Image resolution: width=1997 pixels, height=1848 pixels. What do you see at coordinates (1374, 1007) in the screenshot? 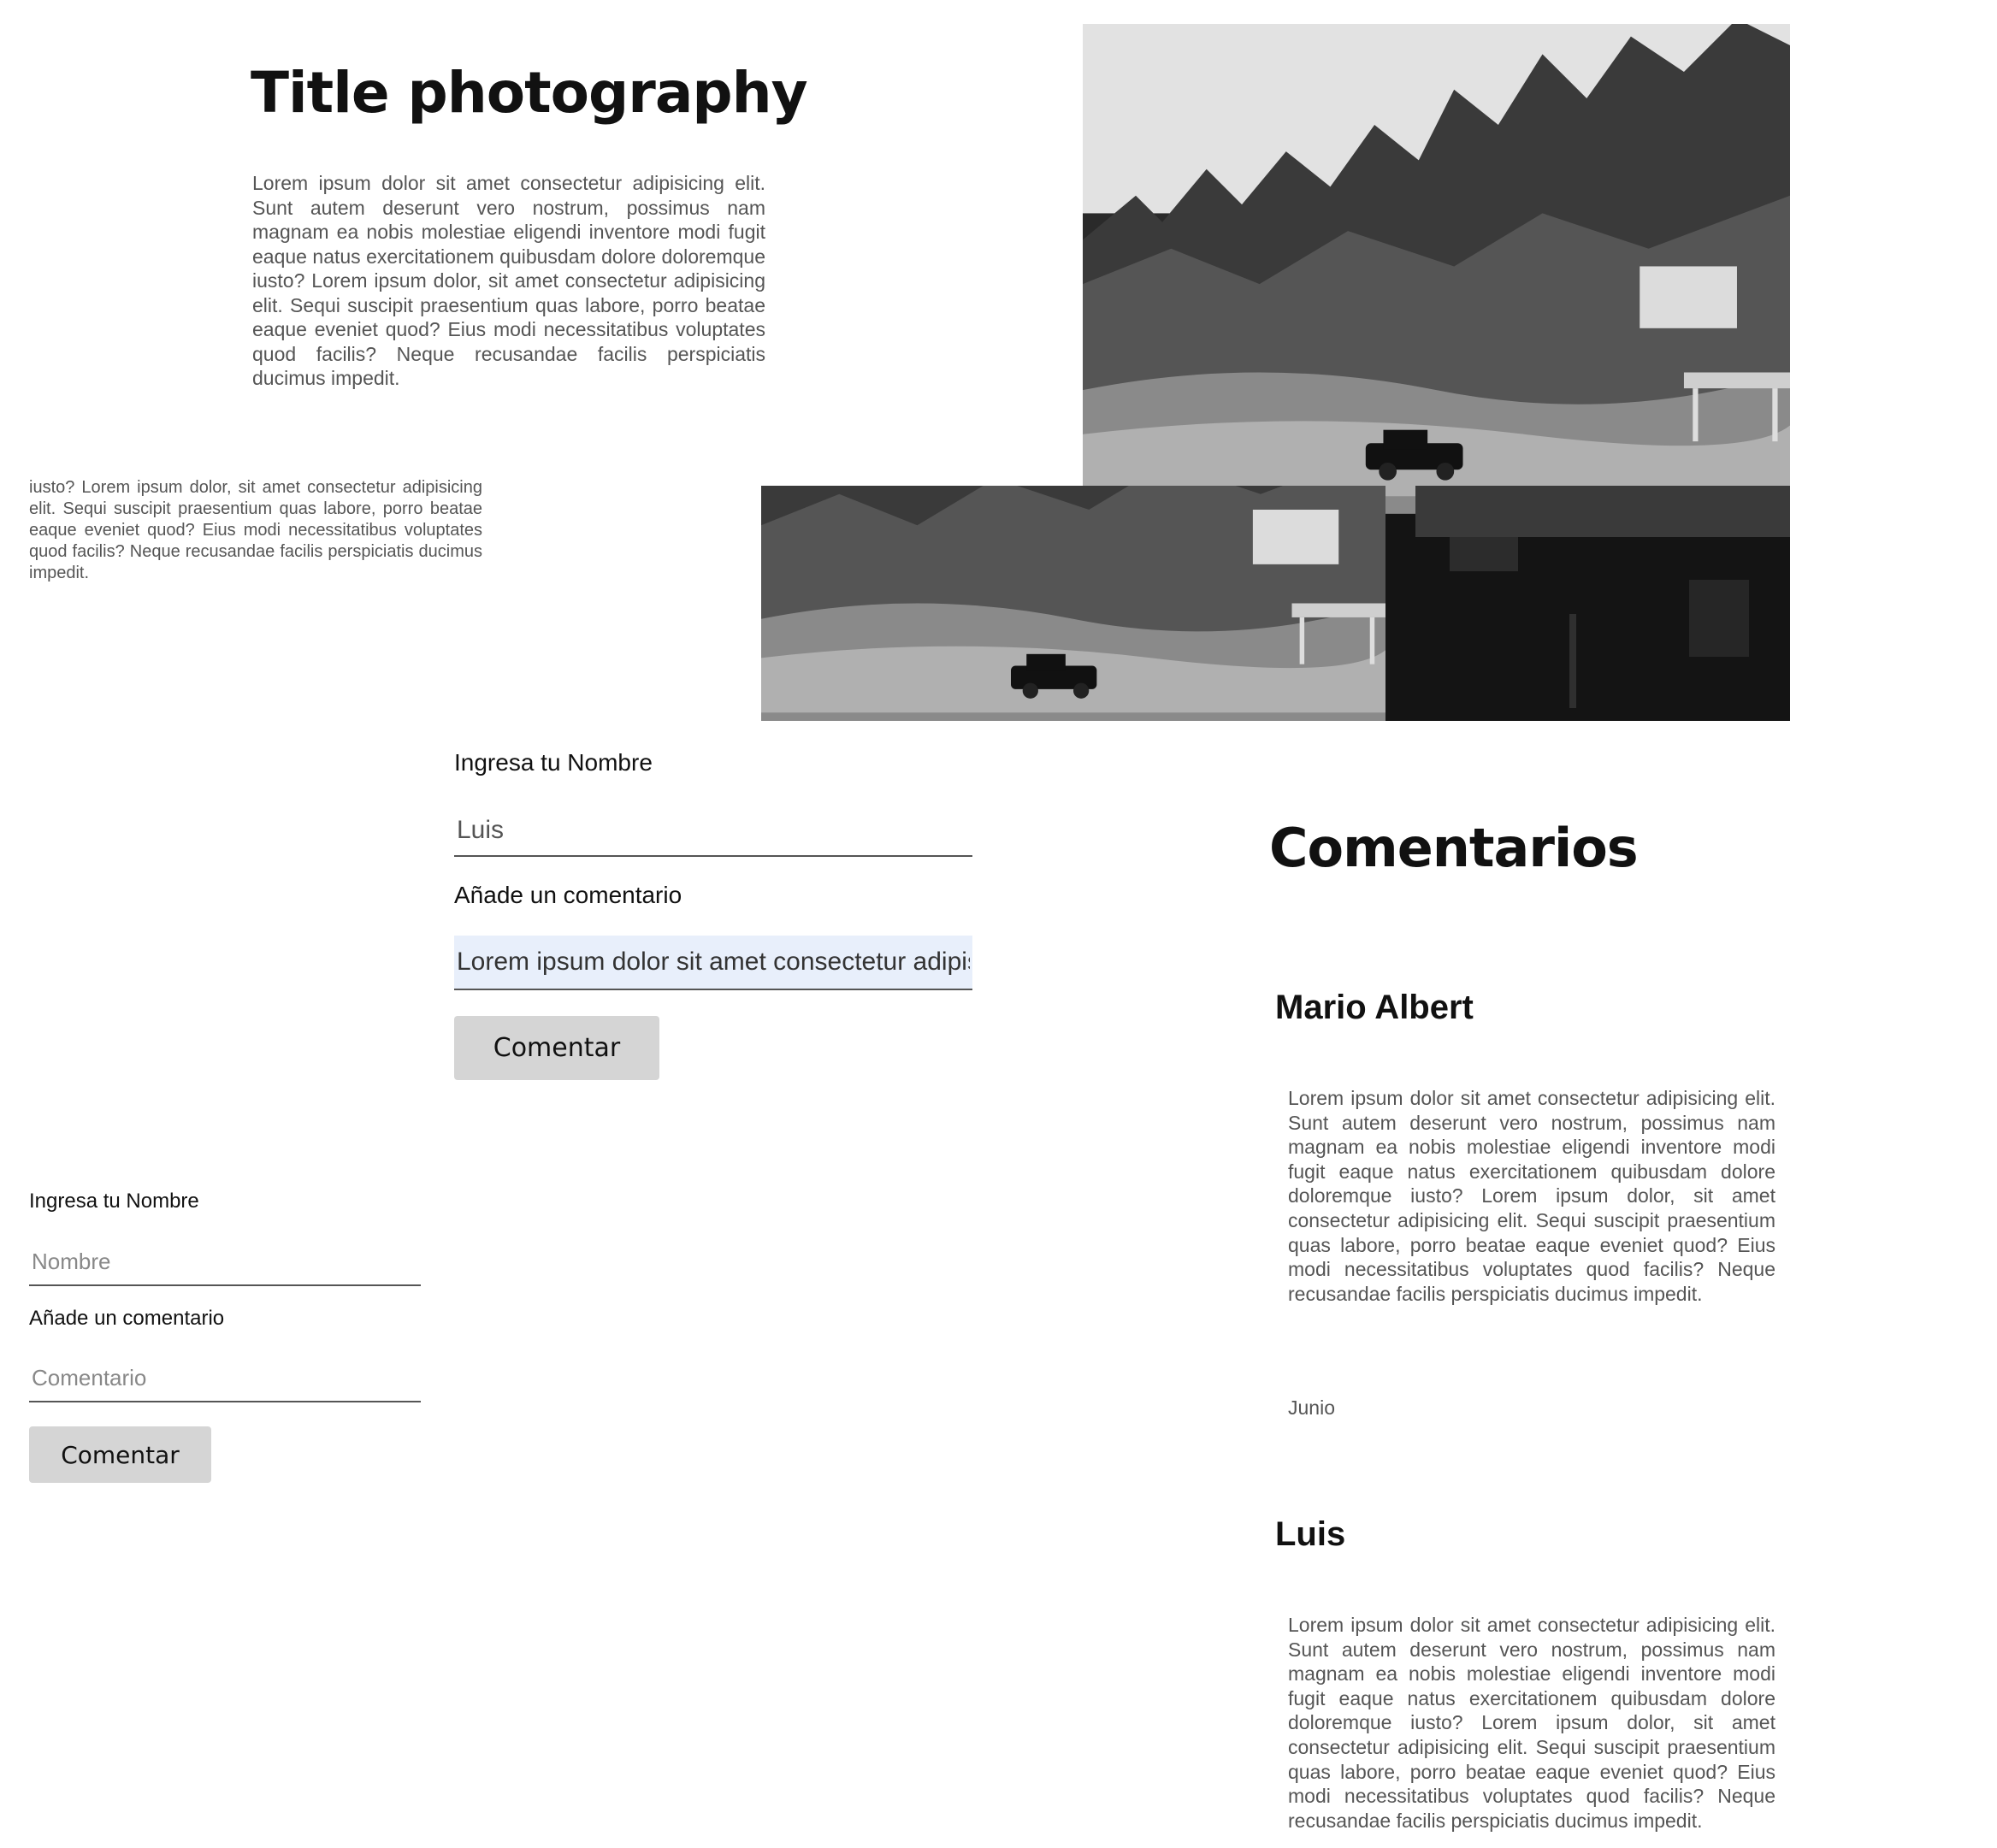
I see `comment-author: Mario Albert` at bounding box center [1374, 1007].